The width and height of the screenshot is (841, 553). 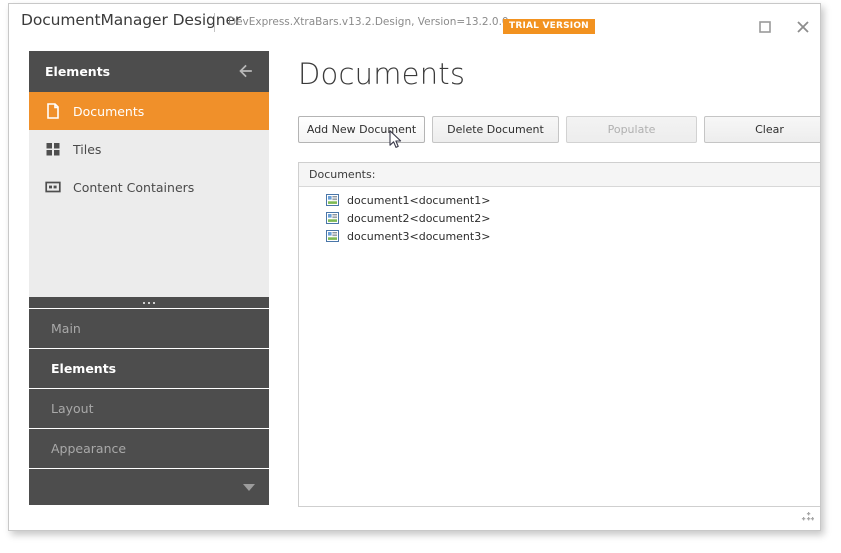 I want to click on documents-list-header: Documents:, so click(x=559, y=175).